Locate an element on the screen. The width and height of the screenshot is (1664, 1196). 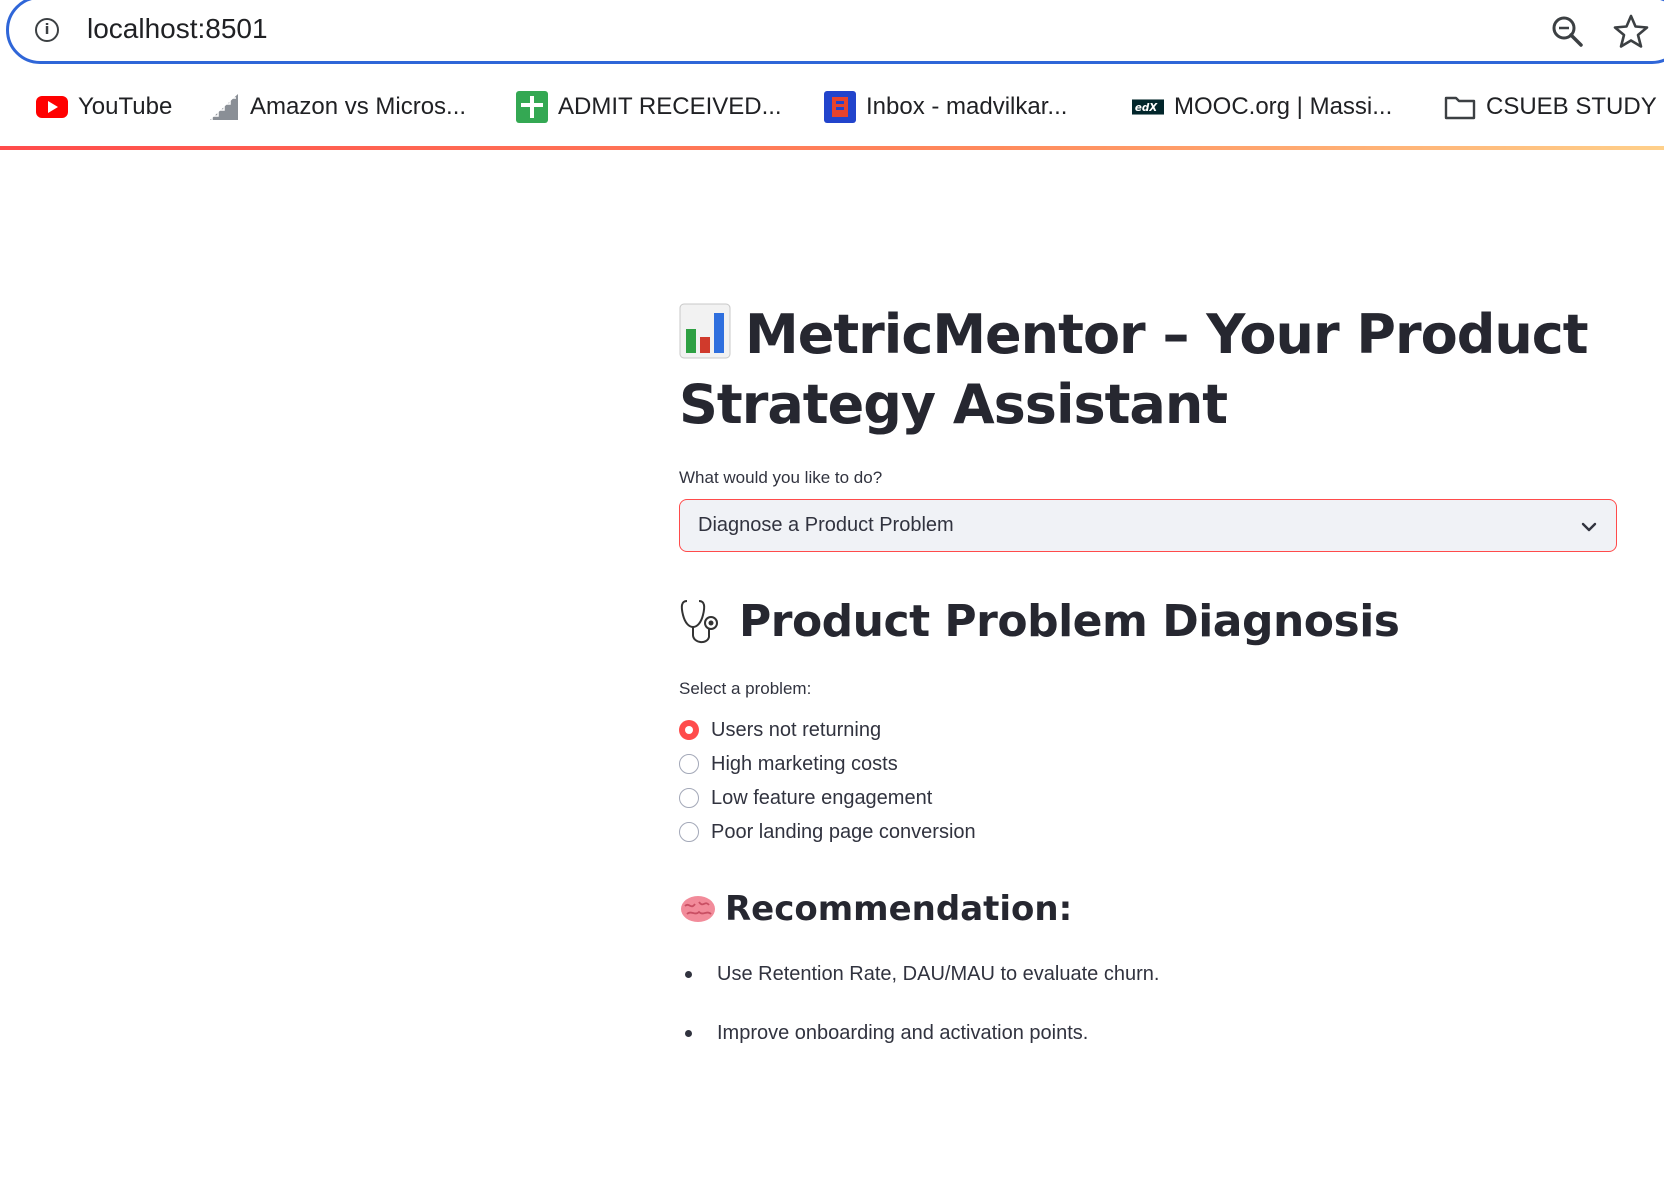
youtube-icon is located at coordinates (52, 107).